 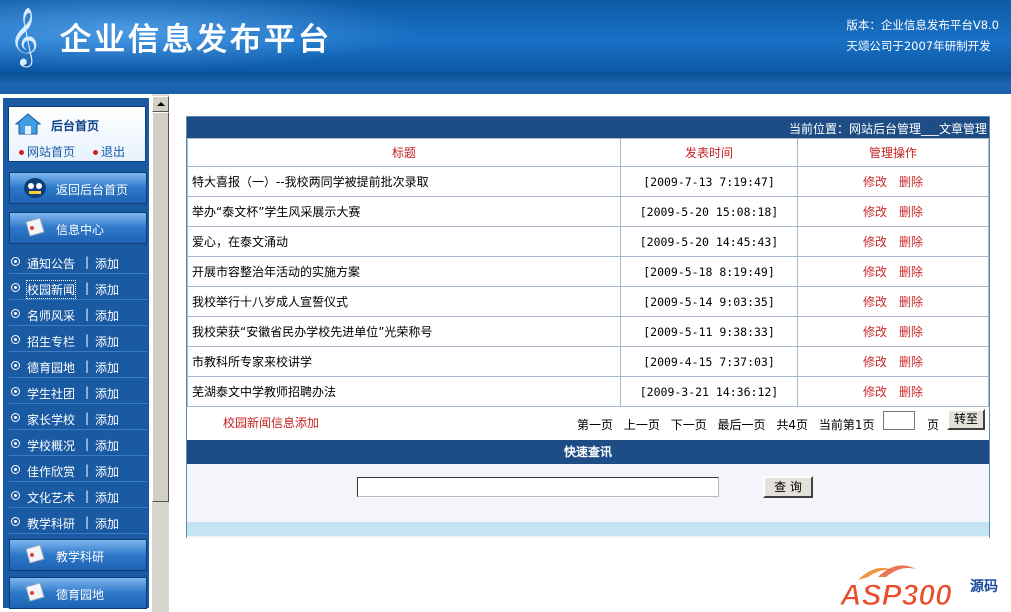 I want to click on sidebar-menu-item: 学生社团 | 添加, so click(x=78, y=392).